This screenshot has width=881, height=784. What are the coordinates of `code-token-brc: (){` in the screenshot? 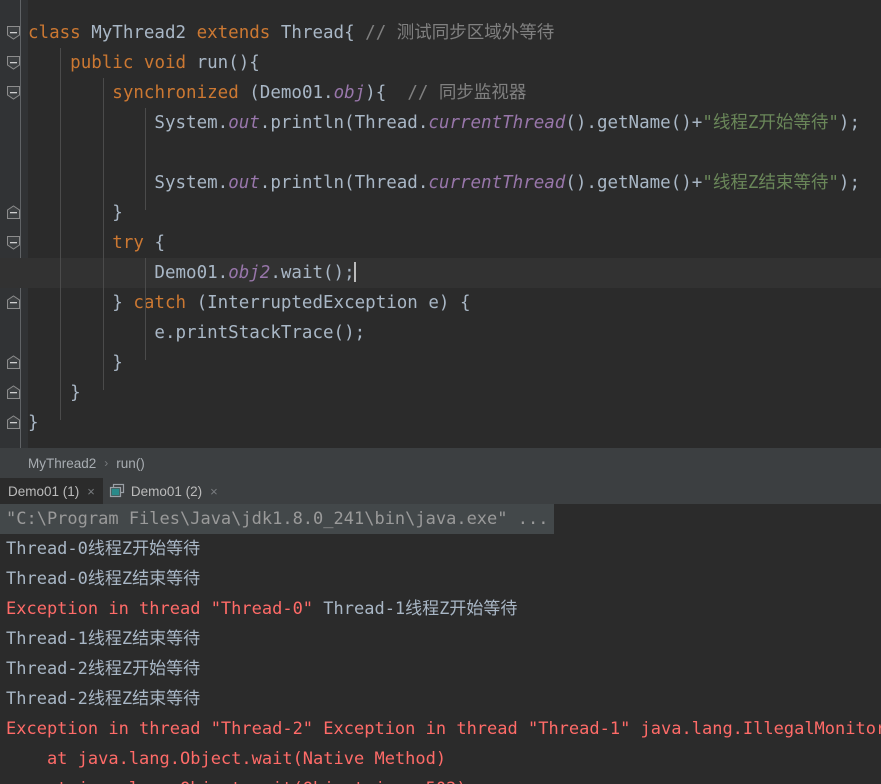 It's located at (244, 63).